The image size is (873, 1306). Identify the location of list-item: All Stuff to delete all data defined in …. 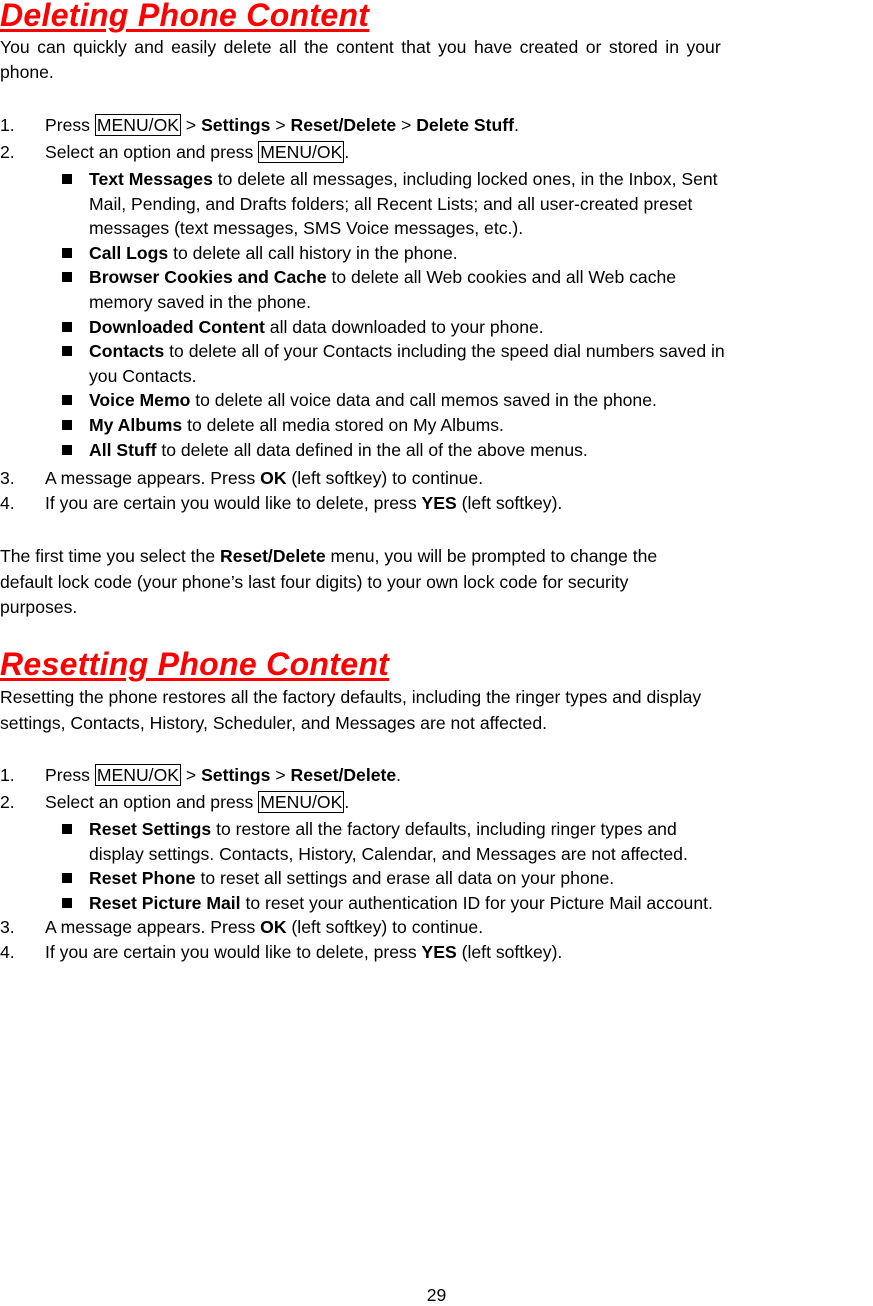
(338, 450).